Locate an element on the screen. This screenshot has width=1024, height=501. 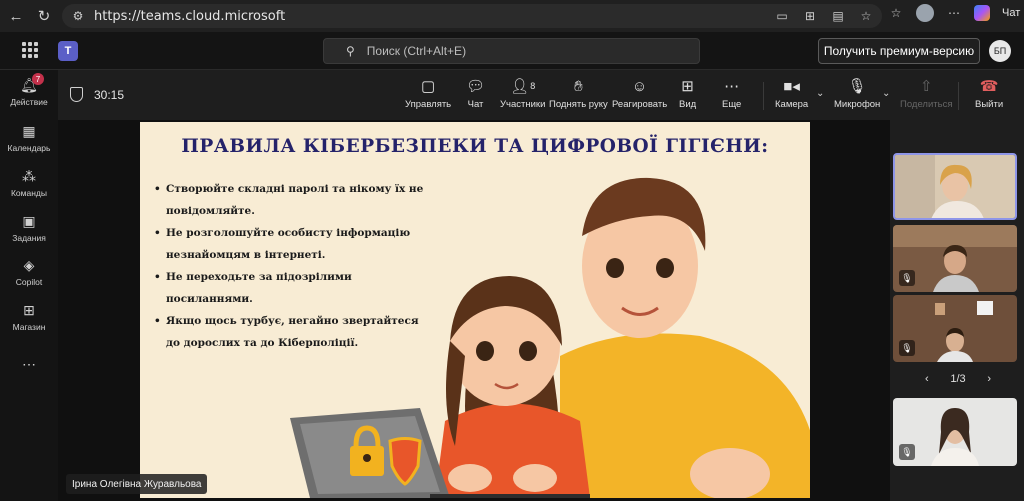
share-icon: ⇧ is located at coordinates (926, 86).